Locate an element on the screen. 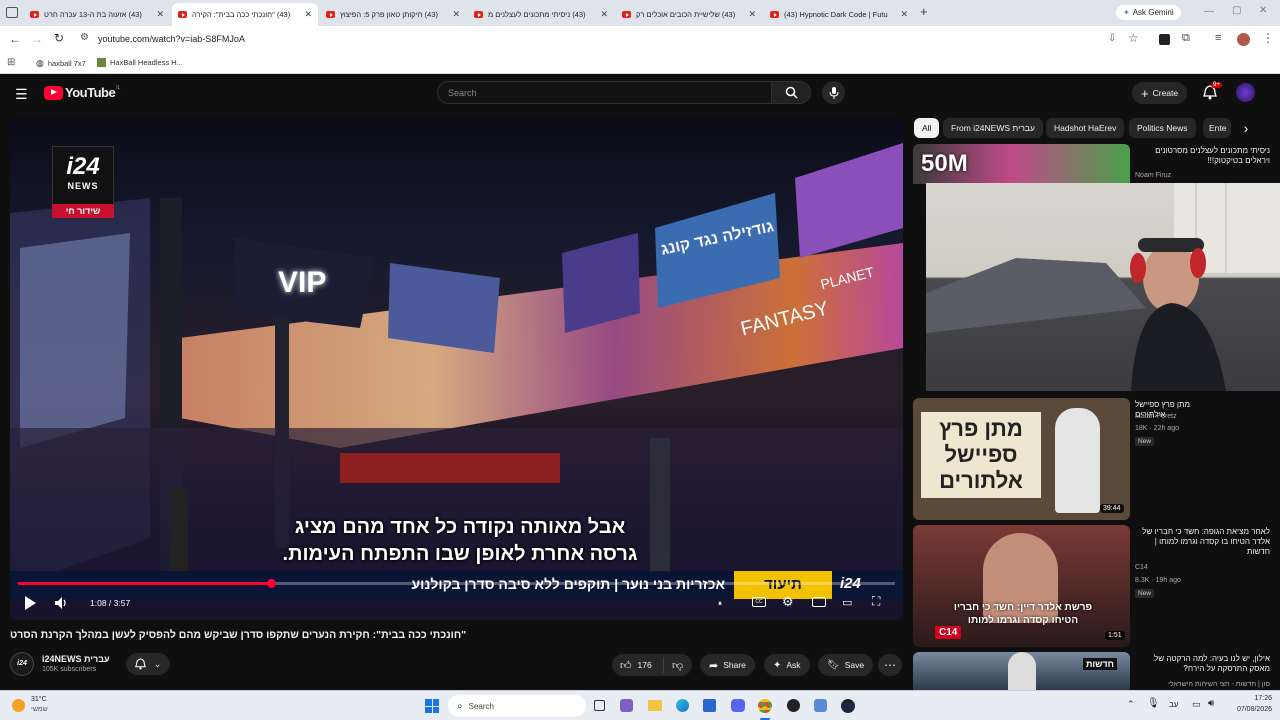 This screenshot has height=720, width=1280. discord-icon is located at coordinates (738, 705).